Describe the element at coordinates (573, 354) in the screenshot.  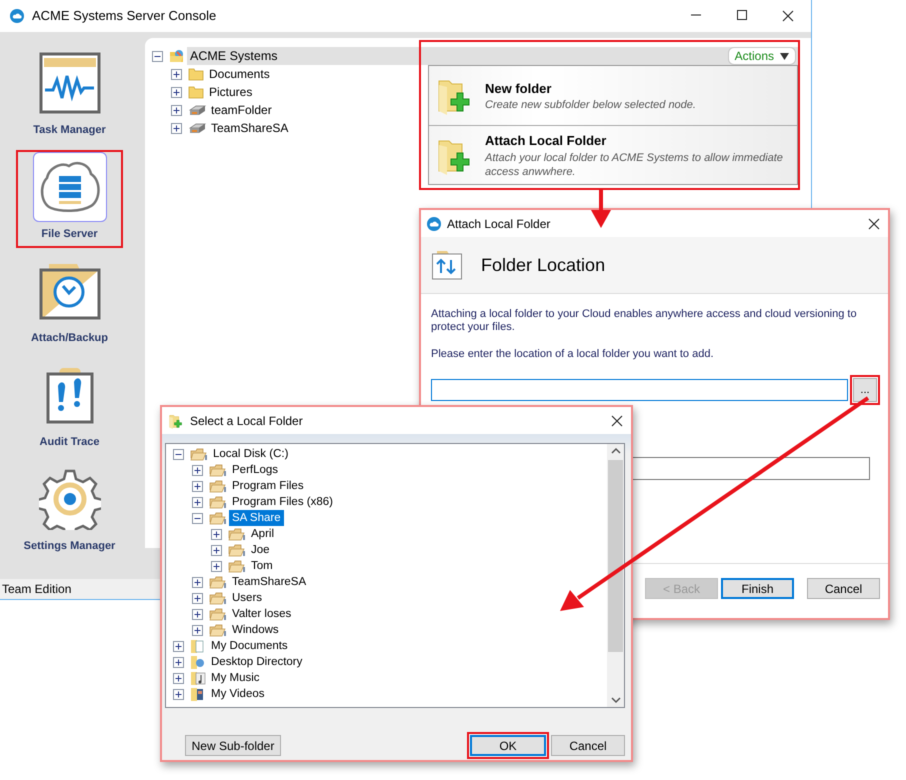
I see `prompt-text: Please enter the location of a local folder you want to add.` at that location.